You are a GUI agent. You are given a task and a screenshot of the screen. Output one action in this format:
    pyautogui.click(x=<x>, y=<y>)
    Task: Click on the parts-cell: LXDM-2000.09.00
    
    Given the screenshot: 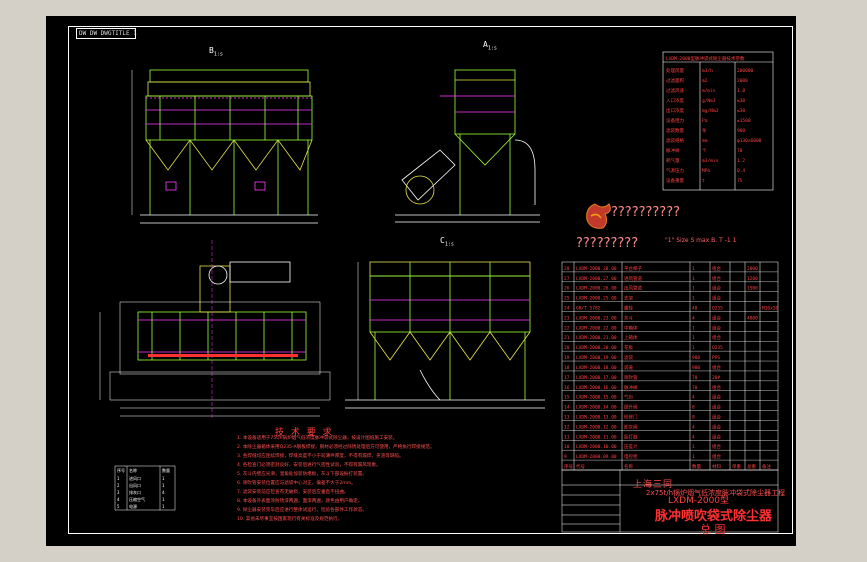 What is the action you would take?
    pyautogui.click(x=596, y=457)
    